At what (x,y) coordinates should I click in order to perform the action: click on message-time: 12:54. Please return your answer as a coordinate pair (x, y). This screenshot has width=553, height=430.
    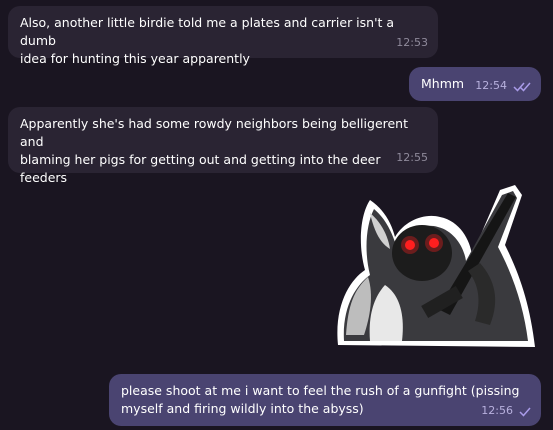
    Looking at the image, I should click on (491, 85).